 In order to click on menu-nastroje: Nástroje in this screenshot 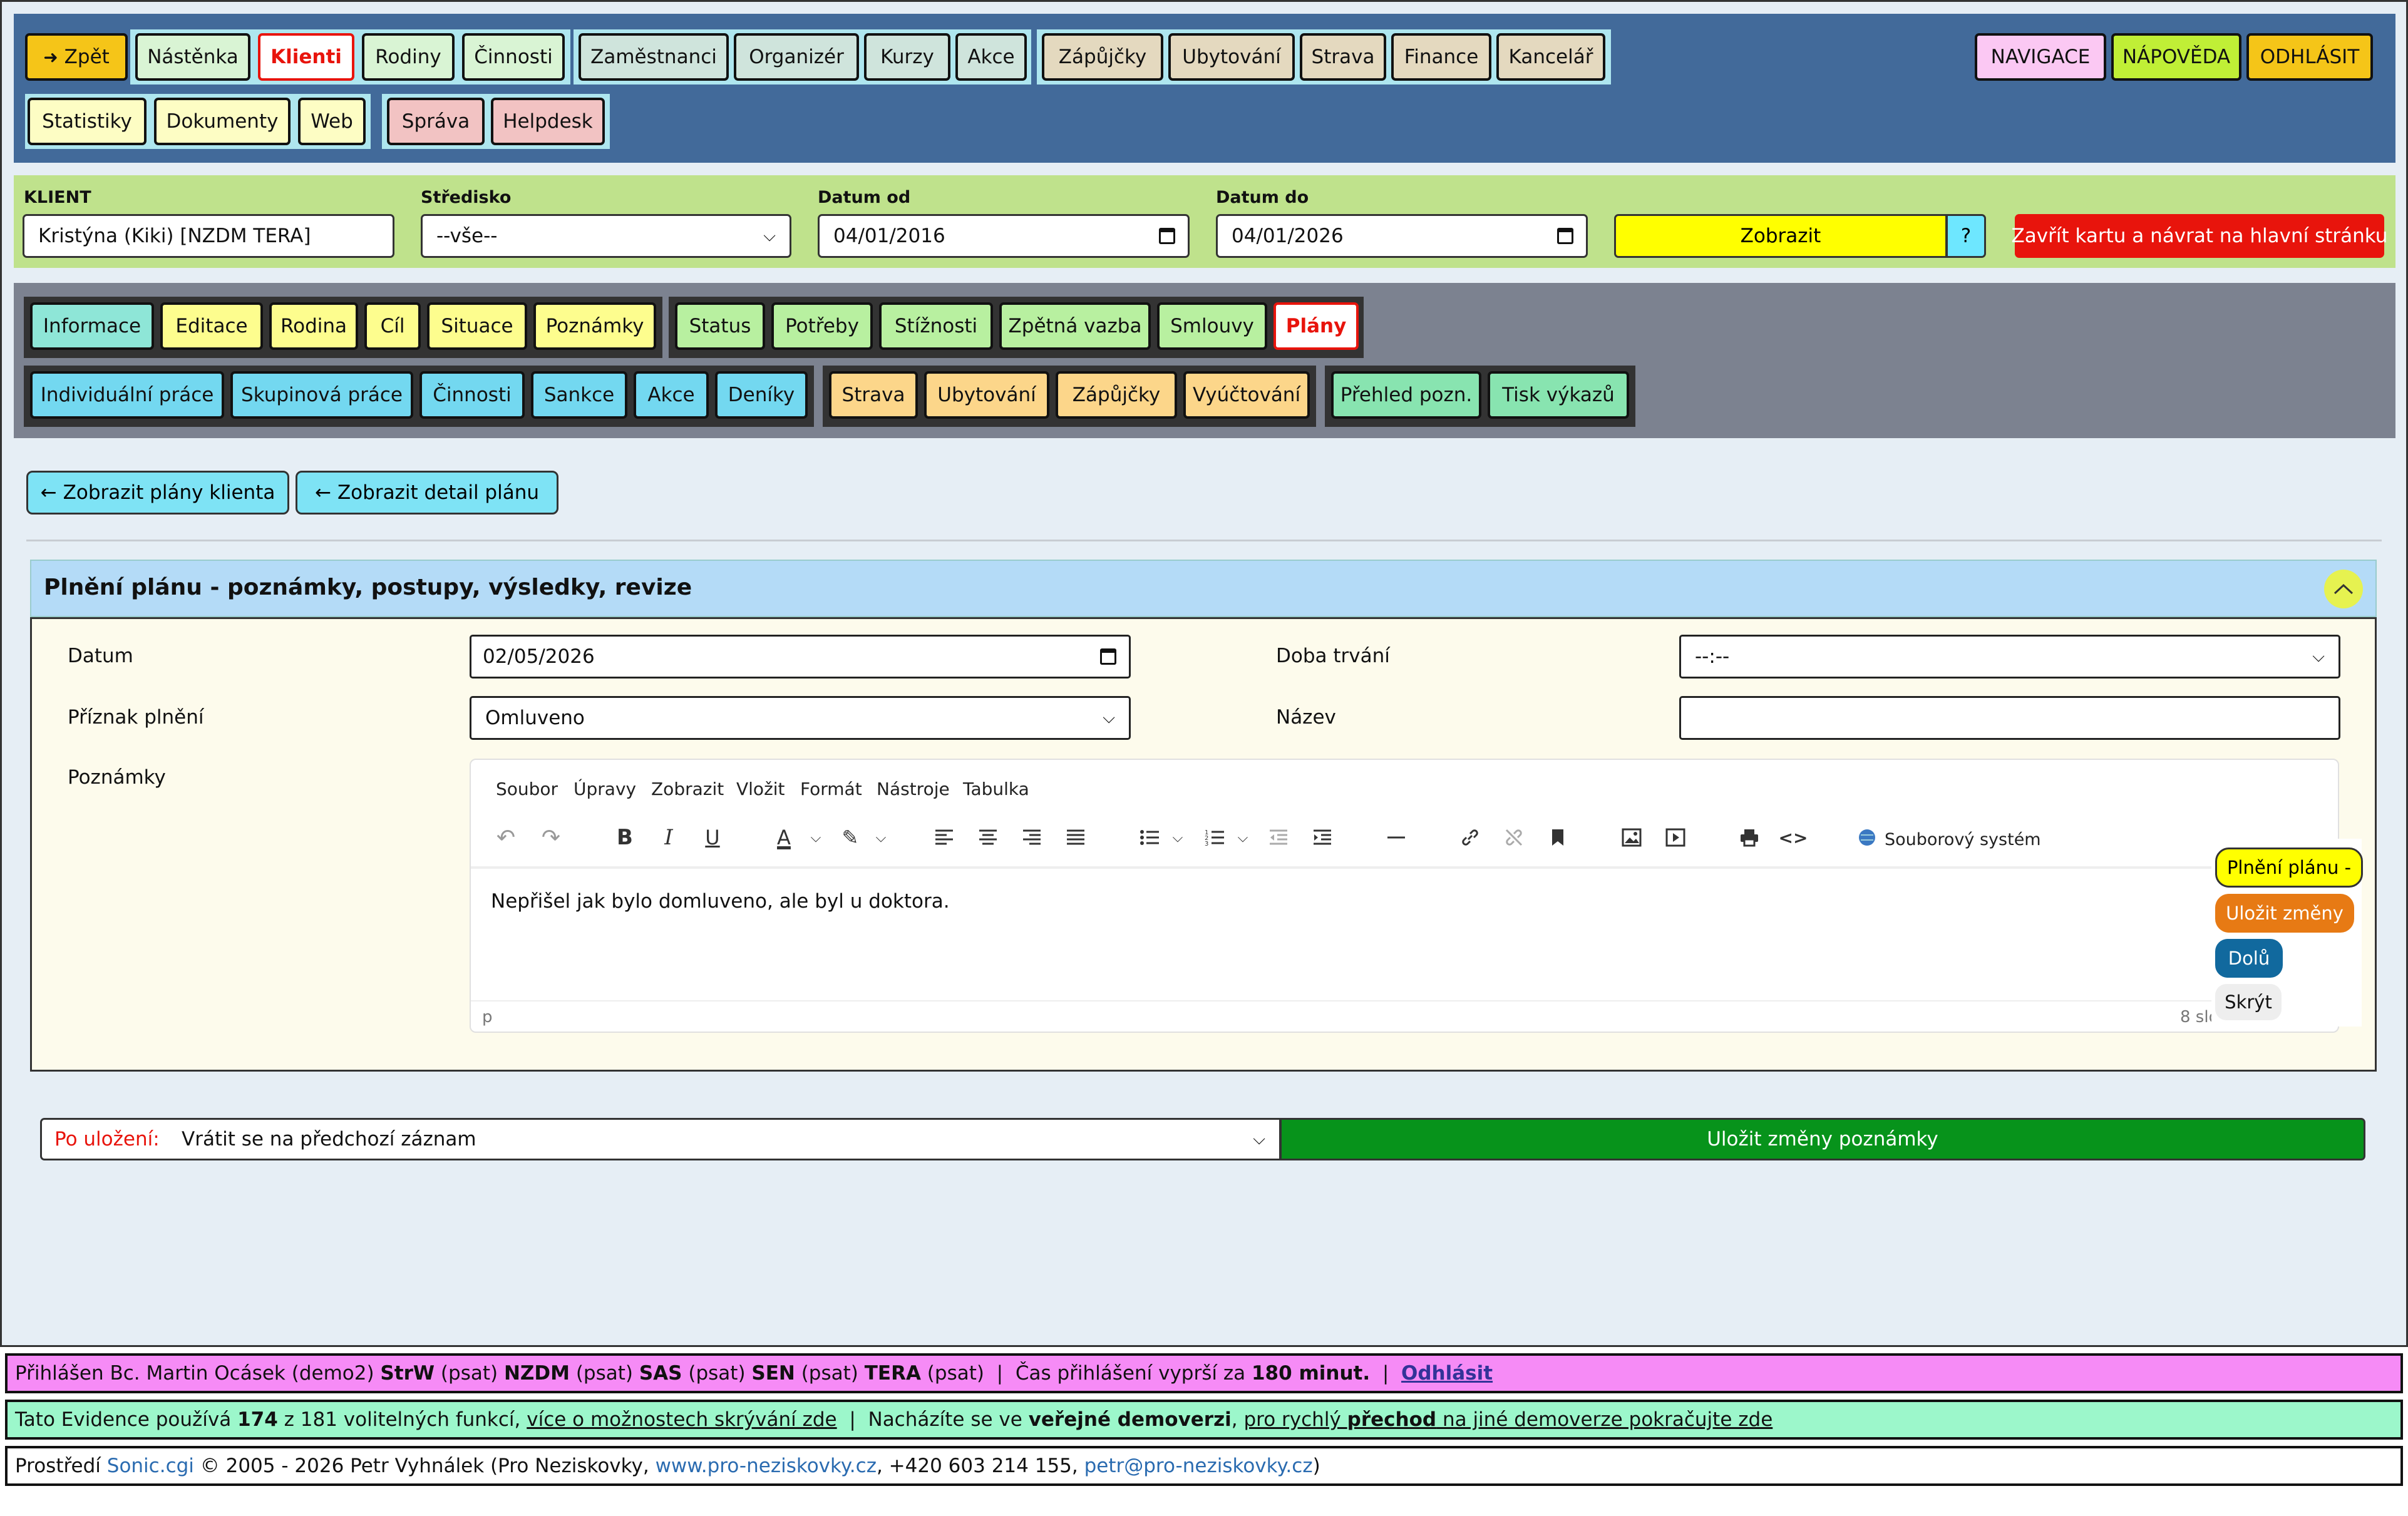, I will do `click(913, 789)`.